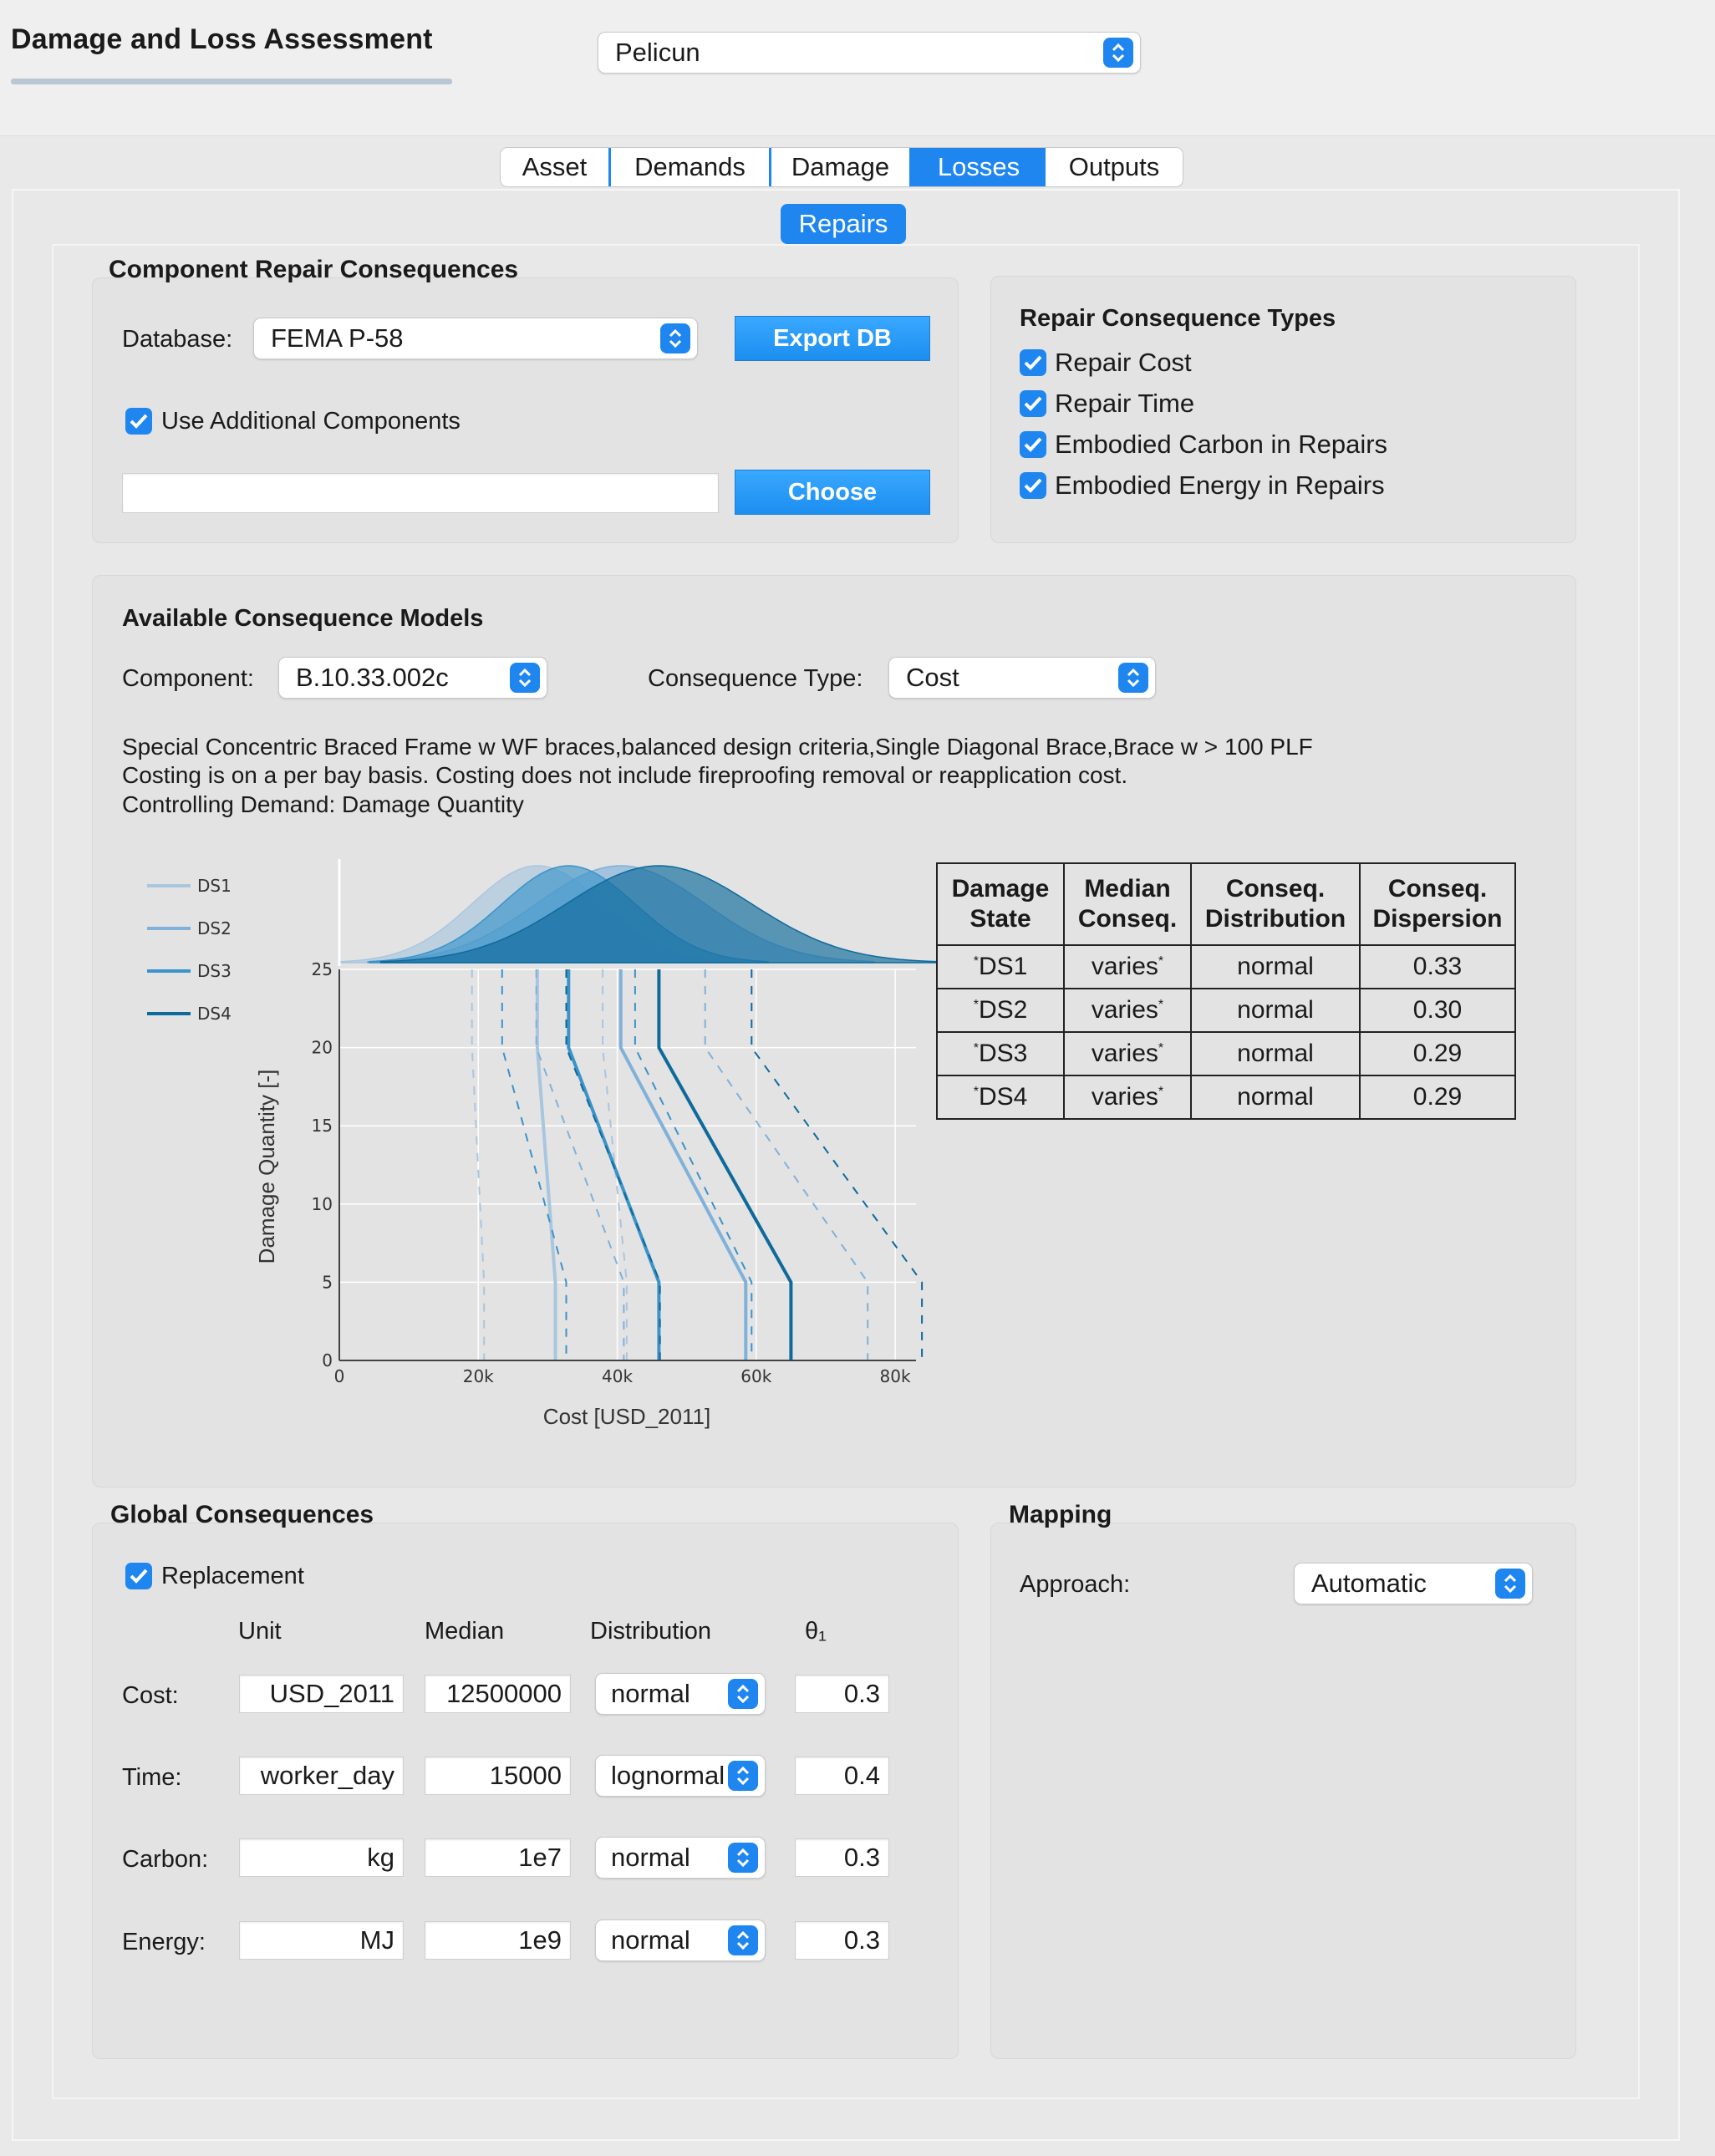 The image size is (1715, 2156). What do you see at coordinates (328, 1282) in the screenshot?
I see `y-tick-label: 5` at bounding box center [328, 1282].